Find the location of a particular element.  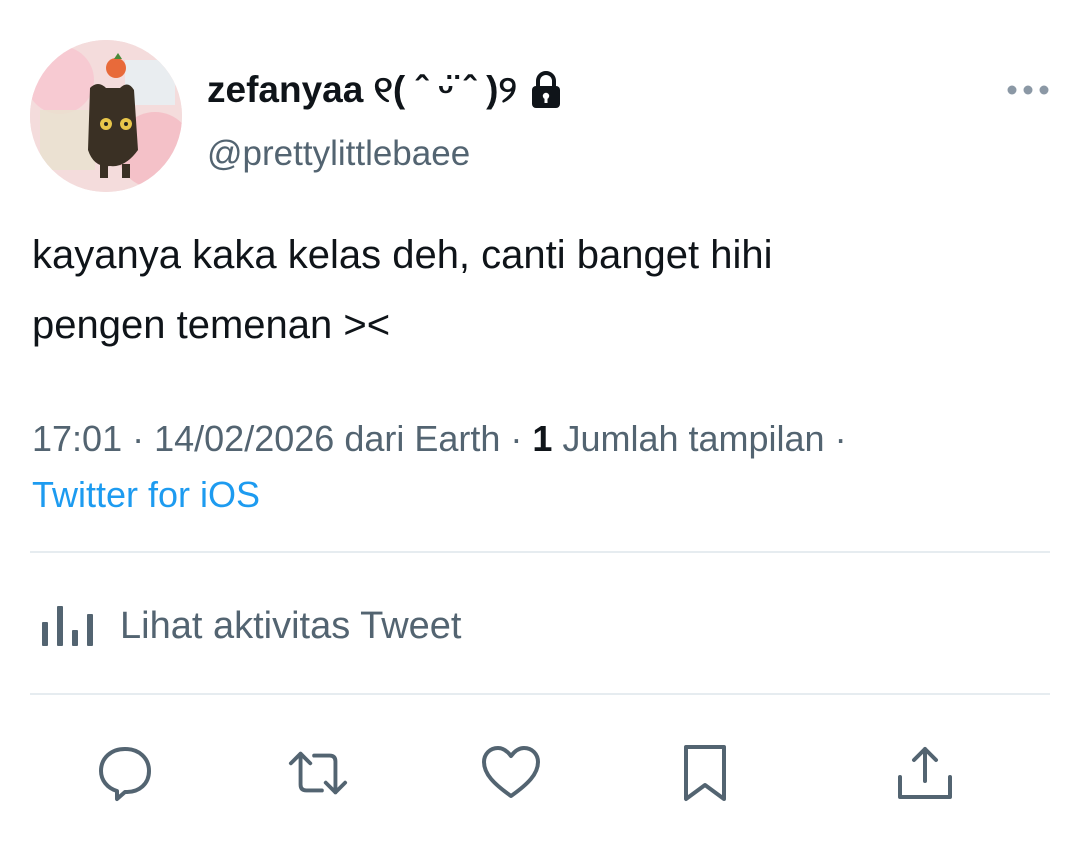

reply-icon is located at coordinates (125, 774).